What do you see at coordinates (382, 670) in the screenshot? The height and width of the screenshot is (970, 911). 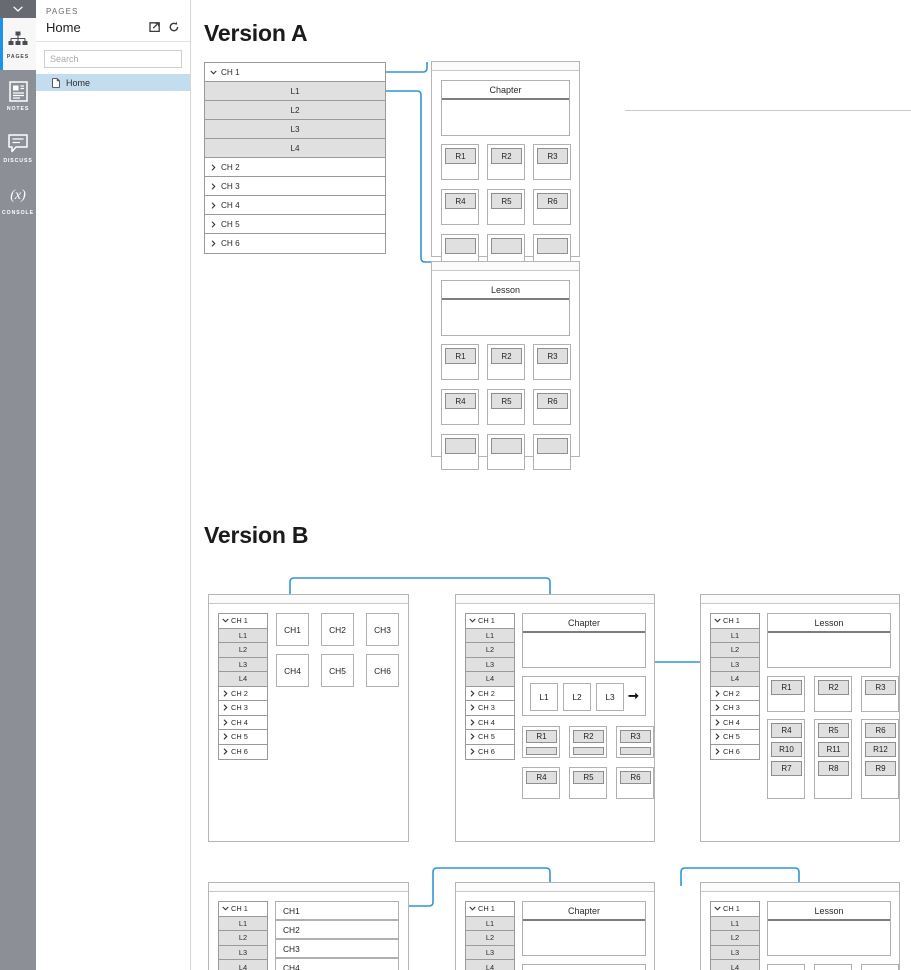 I see `chapter-button-ch6: CH6` at bounding box center [382, 670].